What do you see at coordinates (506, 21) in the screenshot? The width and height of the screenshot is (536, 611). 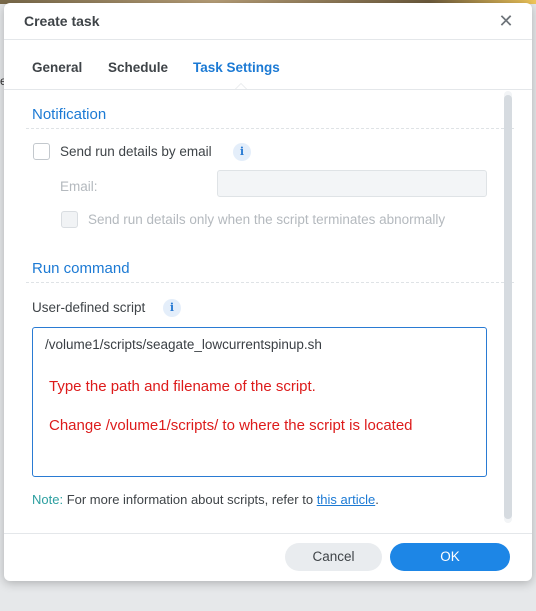 I see `close-icon: ✕` at bounding box center [506, 21].